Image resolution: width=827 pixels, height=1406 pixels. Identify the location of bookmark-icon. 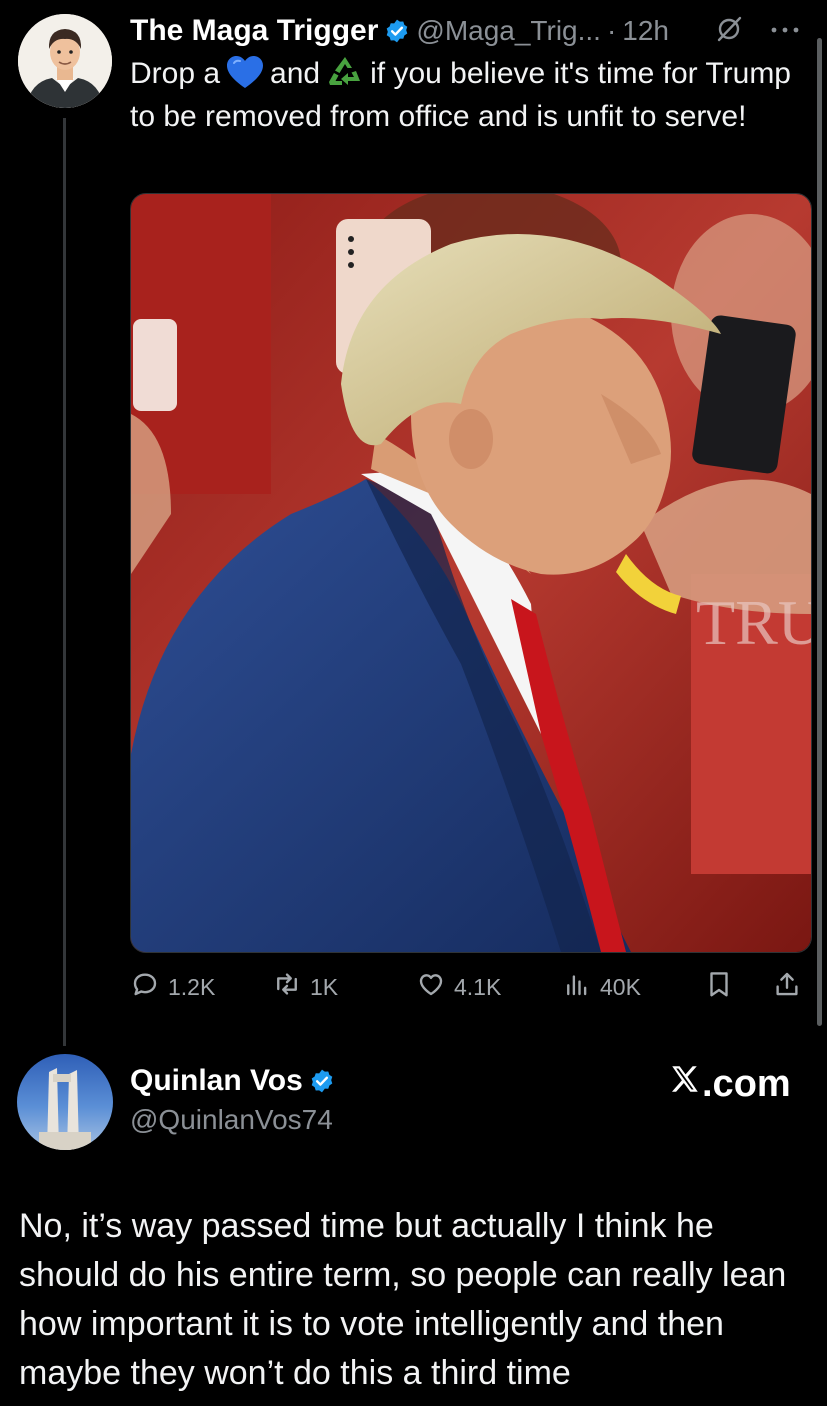
(719, 987).